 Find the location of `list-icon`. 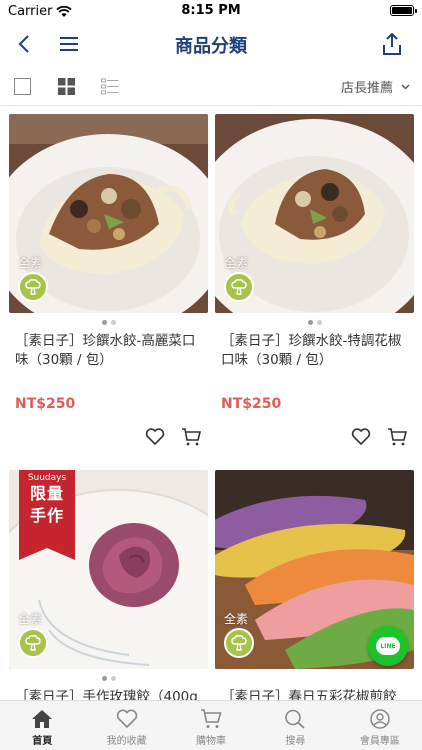

list-icon is located at coordinates (110, 86).